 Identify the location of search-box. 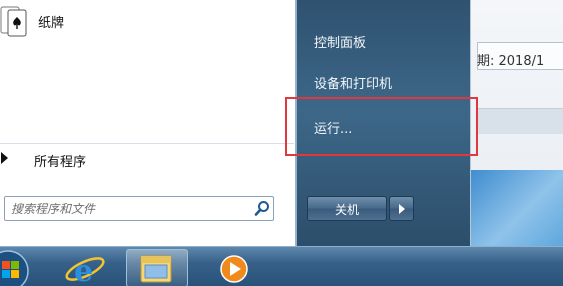
(139, 208).